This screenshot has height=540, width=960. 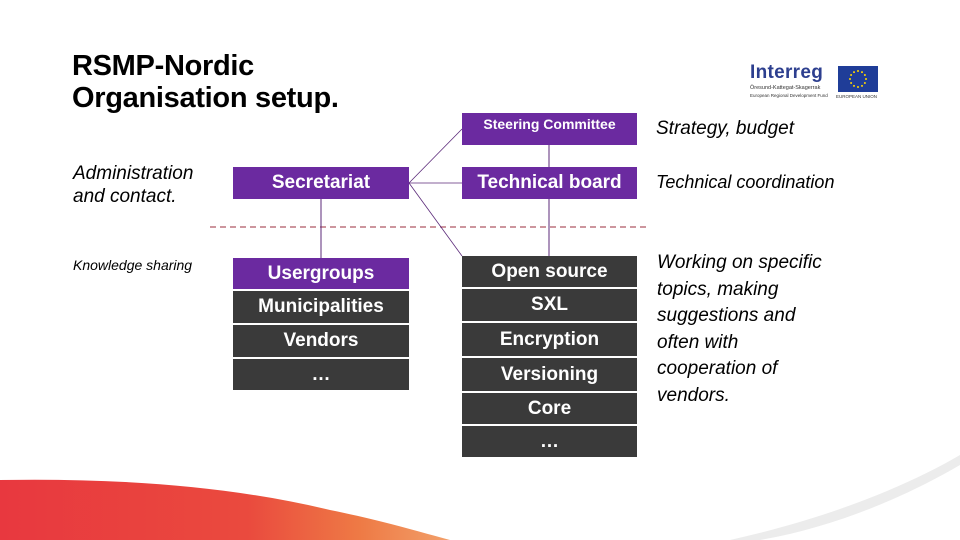 What do you see at coordinates (321, 307) in the screenshot?
I see `usergroup-item-box: Municipalities` at bounding box center [321, 307].